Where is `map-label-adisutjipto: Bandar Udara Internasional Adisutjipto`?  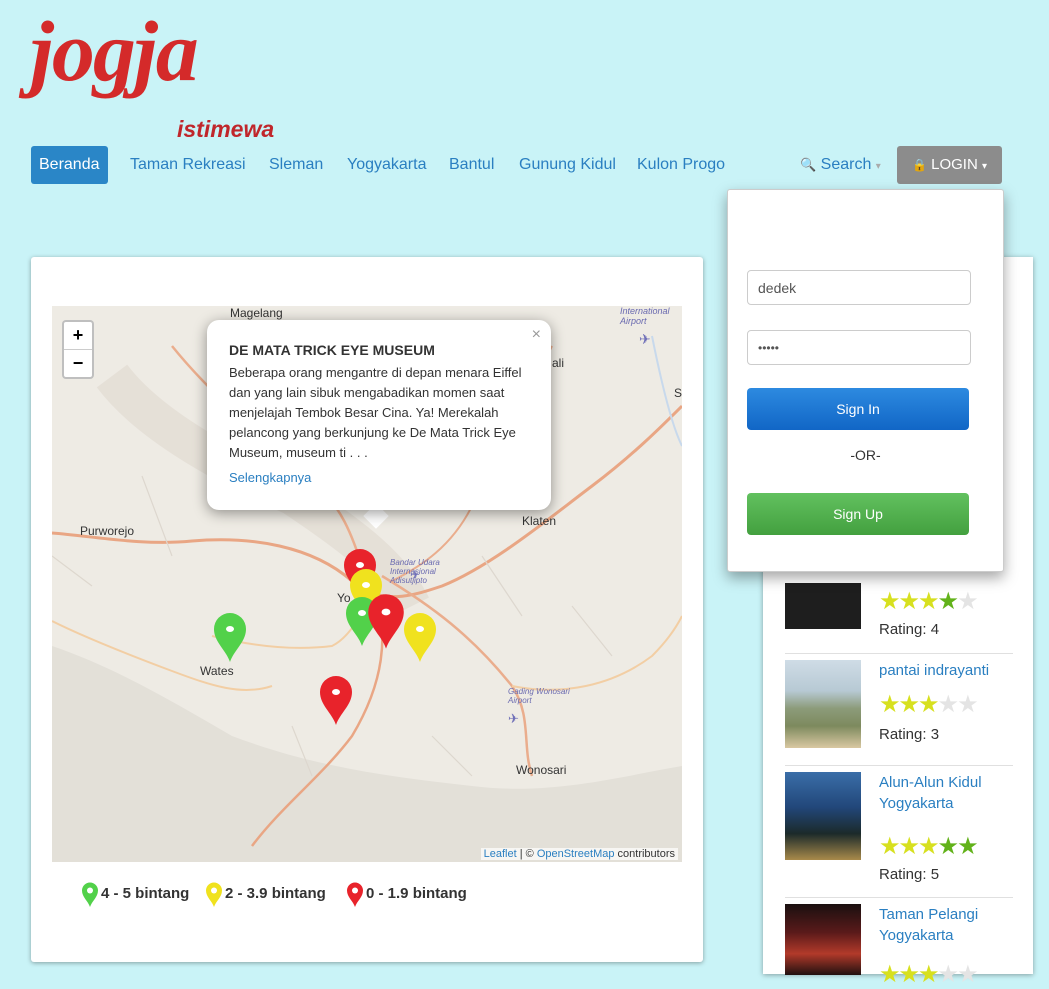 map-label-adisutjipto: Bandar Udara Internasional Adisutjipto is located at coordinates (415, 571).